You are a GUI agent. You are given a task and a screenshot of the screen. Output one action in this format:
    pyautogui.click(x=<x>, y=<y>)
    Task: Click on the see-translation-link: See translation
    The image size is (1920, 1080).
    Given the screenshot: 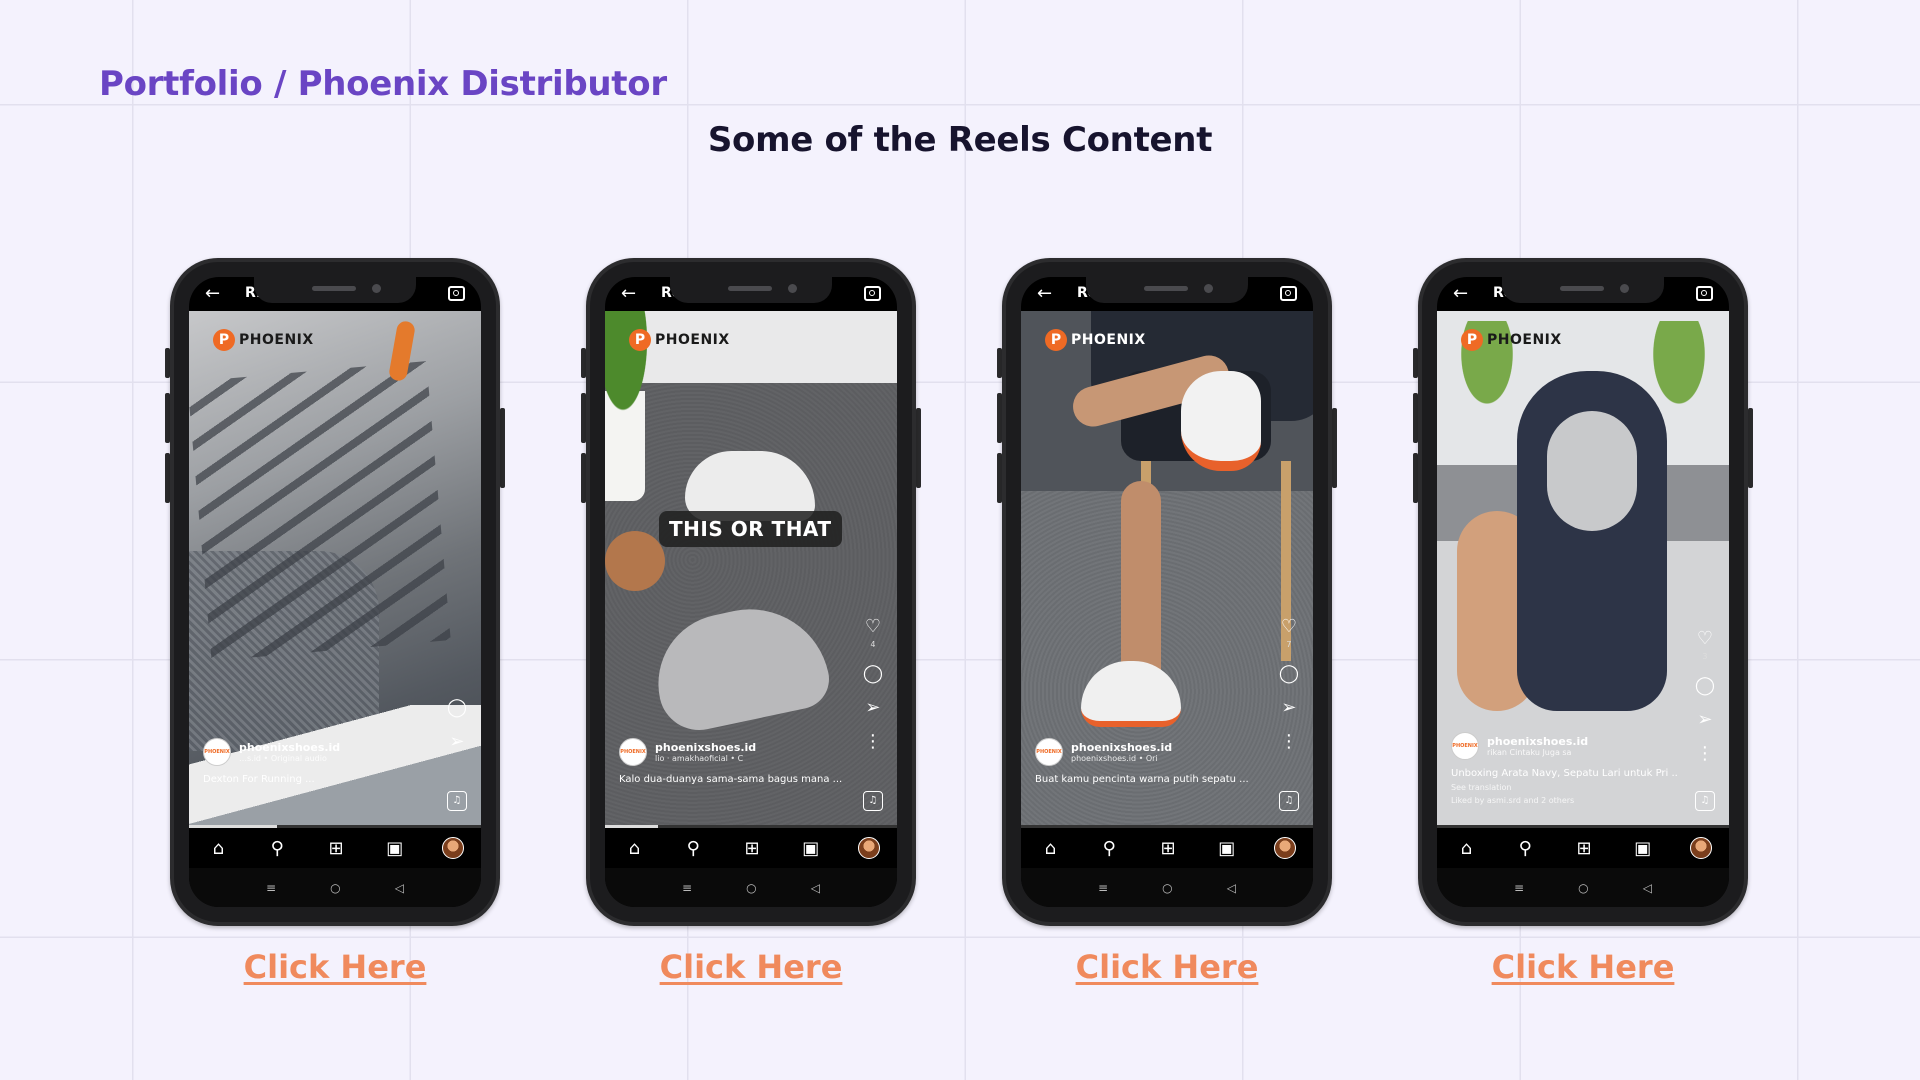 What is the action you would take?
    pyautogui.click(x=1564, y=787)
    